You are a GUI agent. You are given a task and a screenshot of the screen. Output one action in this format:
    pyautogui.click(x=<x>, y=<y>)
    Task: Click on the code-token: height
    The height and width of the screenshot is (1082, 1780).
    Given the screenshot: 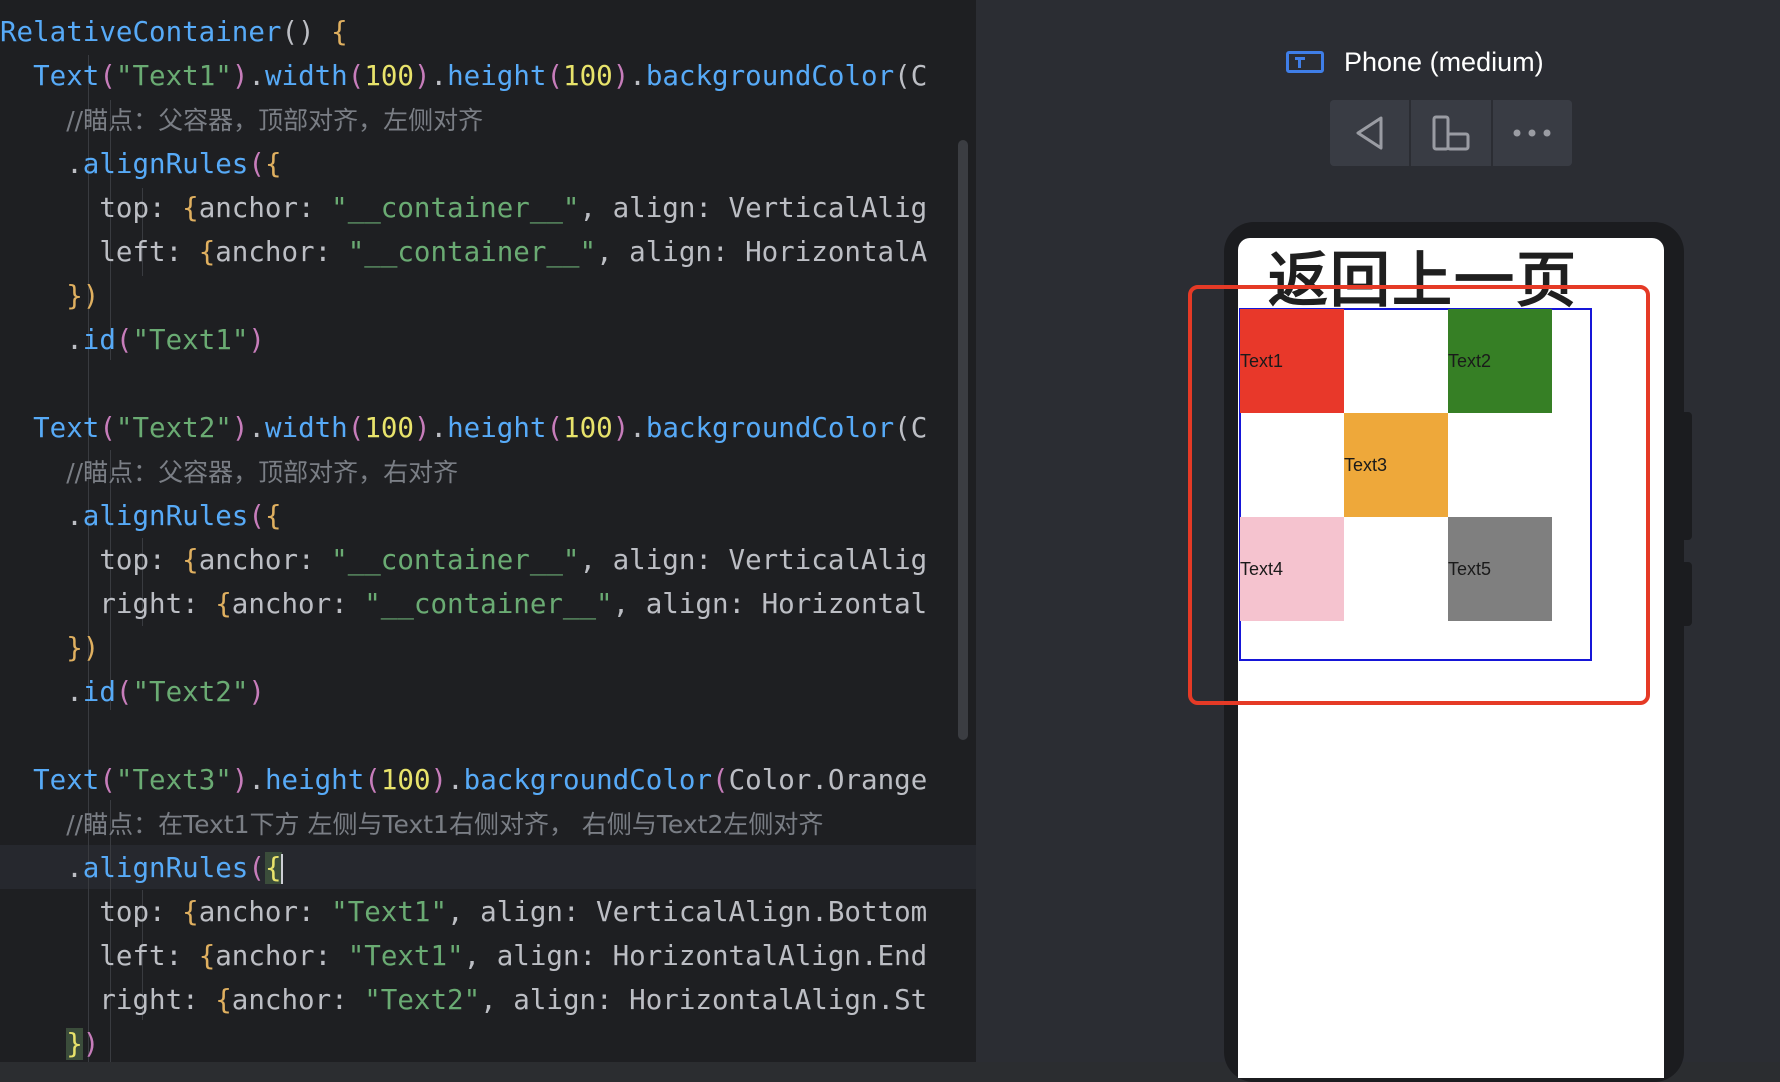 What is the action you would take?
    pyautogui.click(x=497, y=428)
    